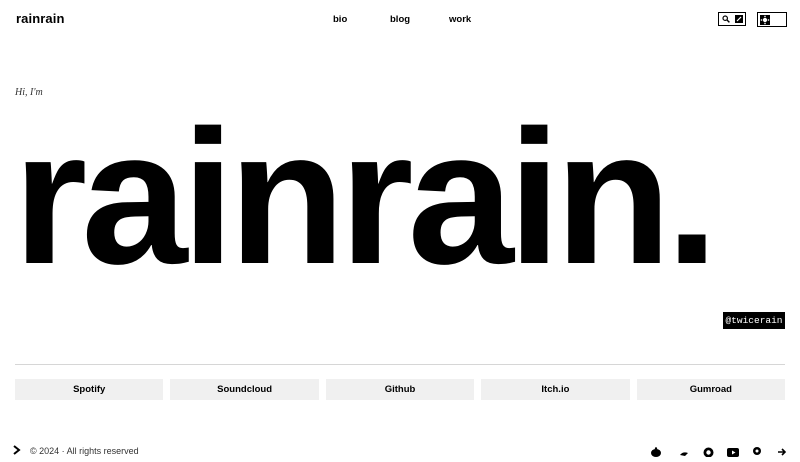 Image resolution: width=800 pixels, height=462 pixels. Describe the element at coordinates (739, 19) in the screenshot. I see `edit-icon` at that location.